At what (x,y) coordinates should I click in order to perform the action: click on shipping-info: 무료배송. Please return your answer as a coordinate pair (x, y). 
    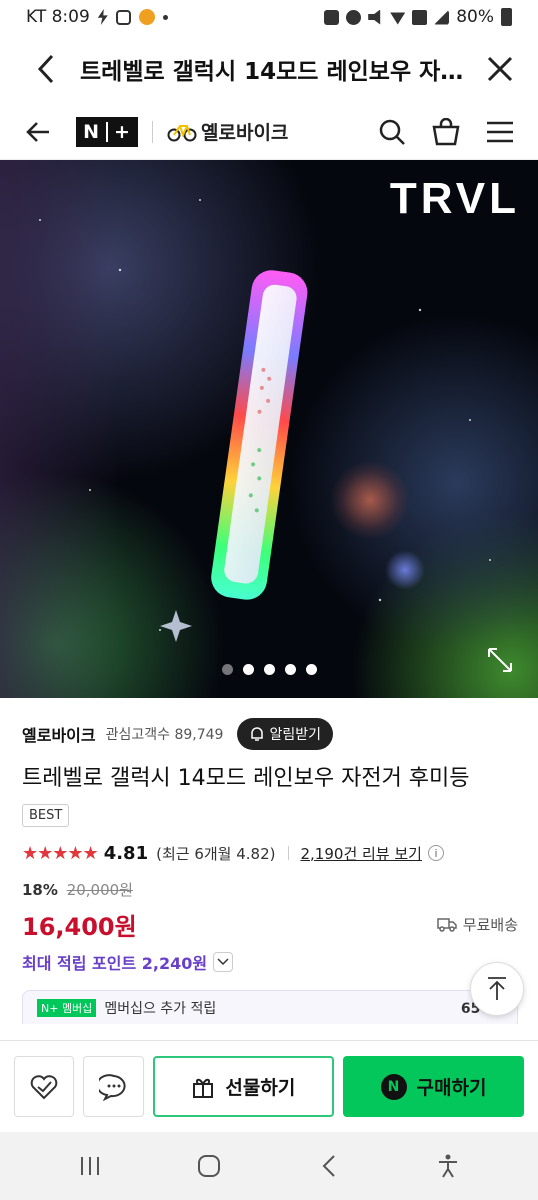
    Looking at the image, I should click on (477, 924).